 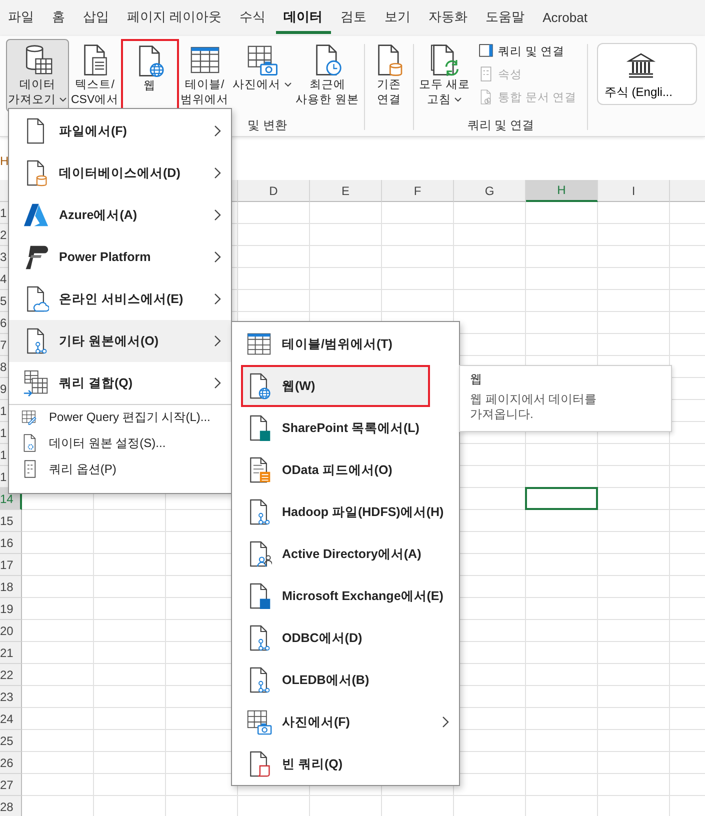 I want to click on ribbon-small-button: 쿼리 및 연결, so click(x=527, y=51).